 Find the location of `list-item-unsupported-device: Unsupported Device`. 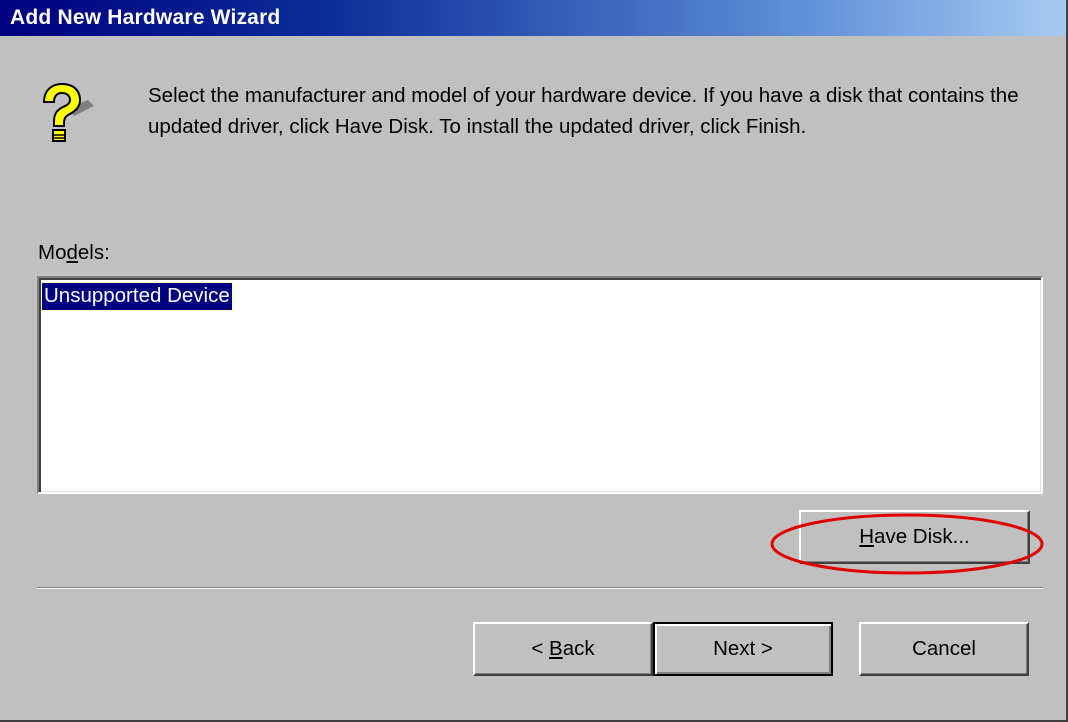

list-item-unsupported-device: Unsupported Device is located at coordinates (137, 296).